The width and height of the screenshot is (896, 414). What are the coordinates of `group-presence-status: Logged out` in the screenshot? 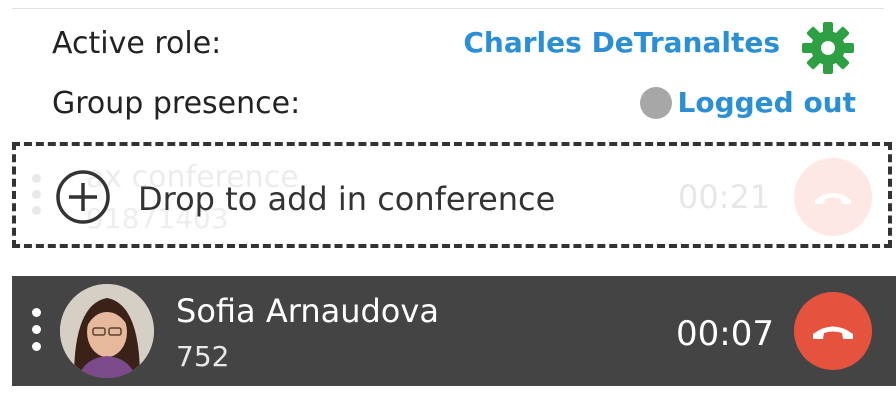 It's located at (748, 102).